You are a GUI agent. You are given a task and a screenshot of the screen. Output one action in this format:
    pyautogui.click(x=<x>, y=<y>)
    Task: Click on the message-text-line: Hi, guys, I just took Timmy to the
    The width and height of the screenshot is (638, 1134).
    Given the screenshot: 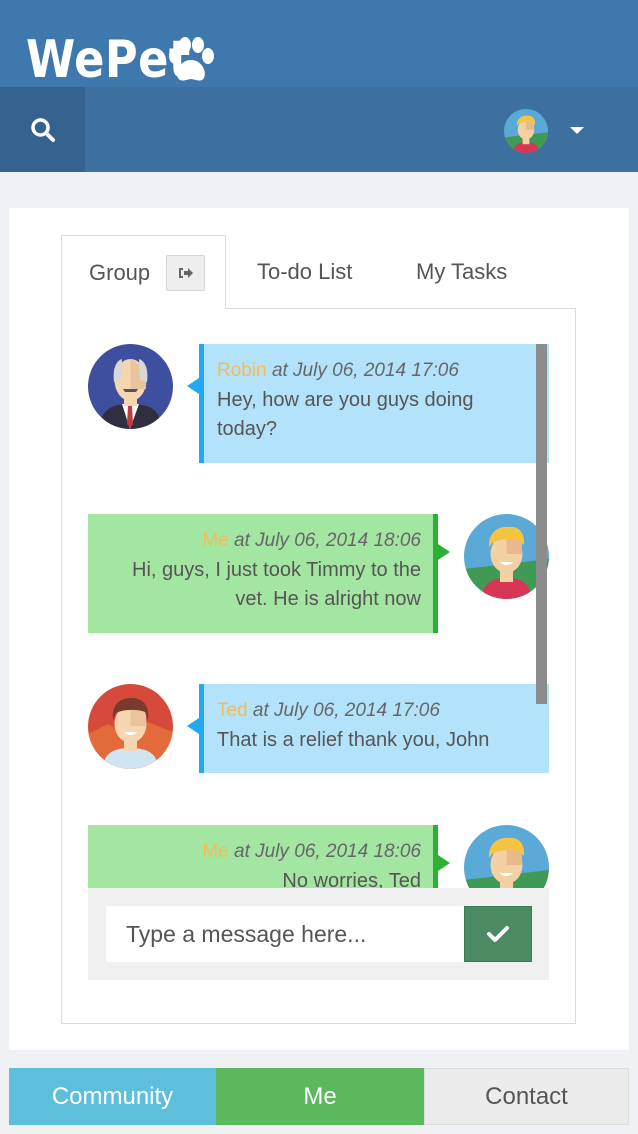 What is the action you would take?
    pyautogui.click(x=276, y=570)
    